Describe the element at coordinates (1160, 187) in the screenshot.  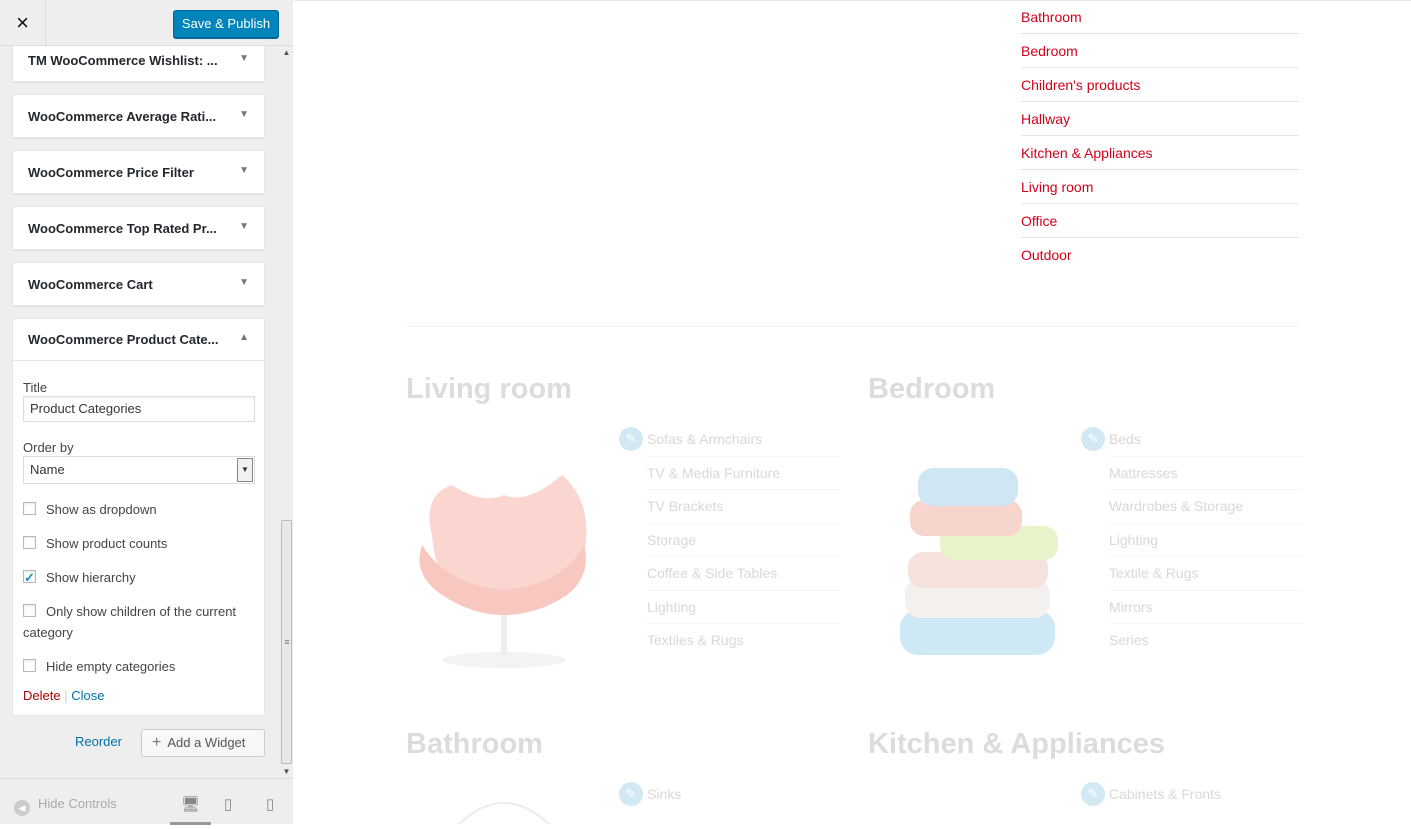
I see `category-link: Living room` at that location.